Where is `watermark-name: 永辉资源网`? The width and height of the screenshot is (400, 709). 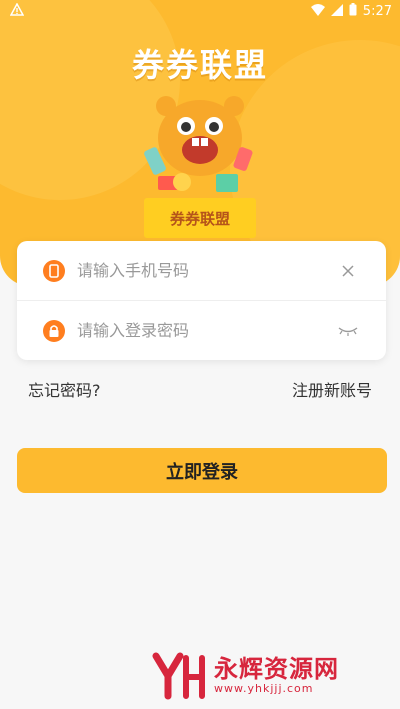
watermark-name: 永辉资源网 is located at coordinates (276, 669).